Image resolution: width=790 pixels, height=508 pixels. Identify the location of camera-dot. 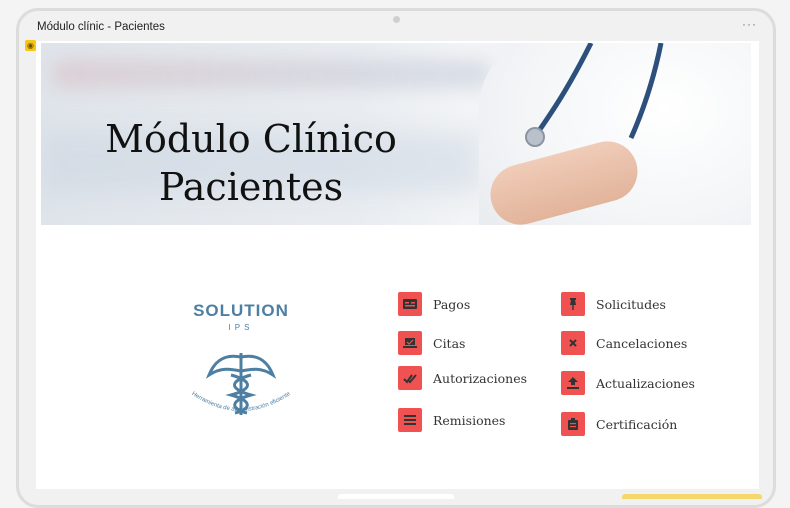
(396, 19).